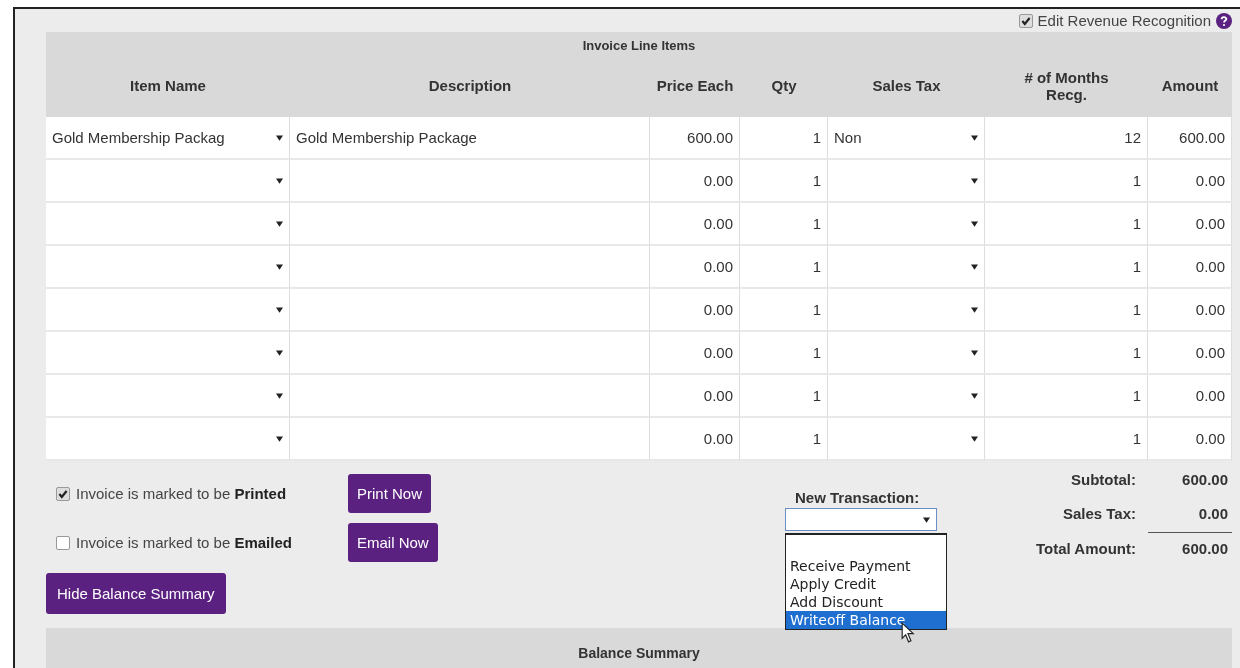 The image size is (1240, 668). I want to click on column-header: Amount, so click(1190, 85).